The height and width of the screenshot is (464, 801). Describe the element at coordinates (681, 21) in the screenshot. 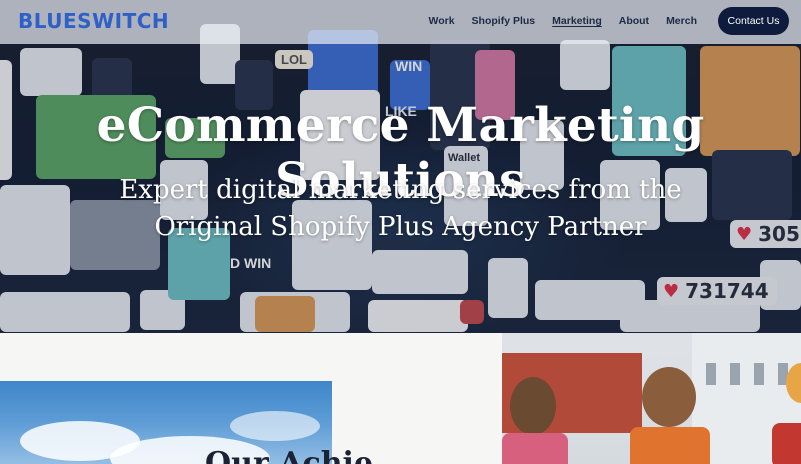

I see `nav-item-merch: Merch` at that location.